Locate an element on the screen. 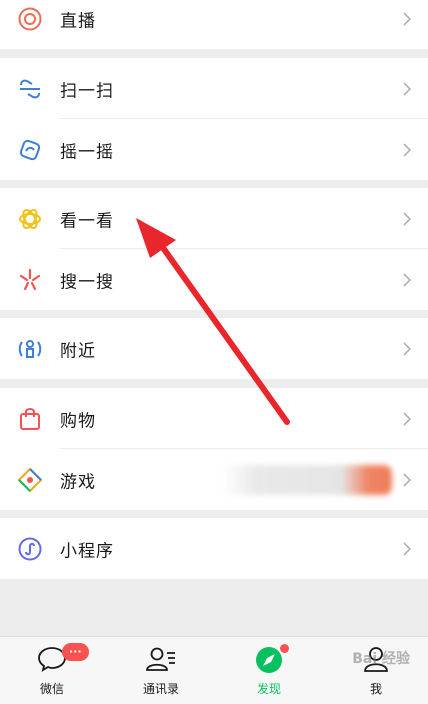 Image resolution: width=428 pixels, height=704 pixels. menu-item-shopping: 购物 is located at coordinates (214, 418).